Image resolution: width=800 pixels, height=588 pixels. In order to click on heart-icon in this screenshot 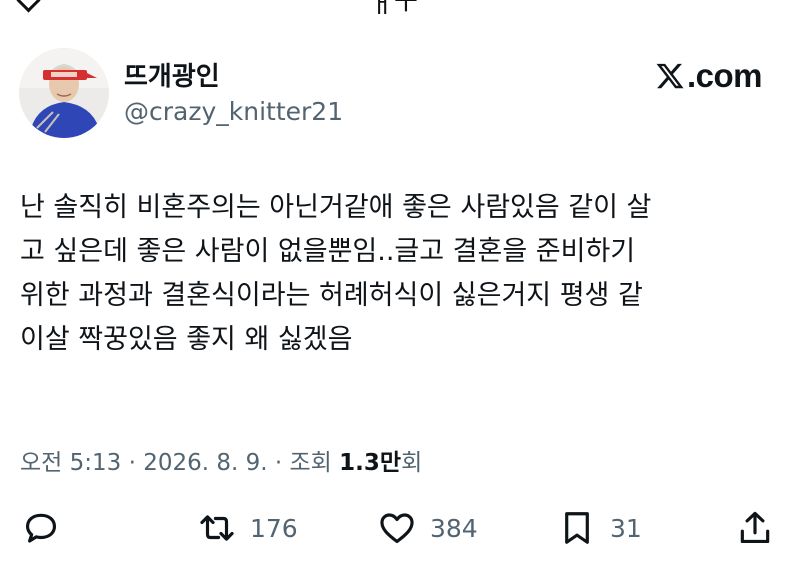, I will do `click(397, 528)`.